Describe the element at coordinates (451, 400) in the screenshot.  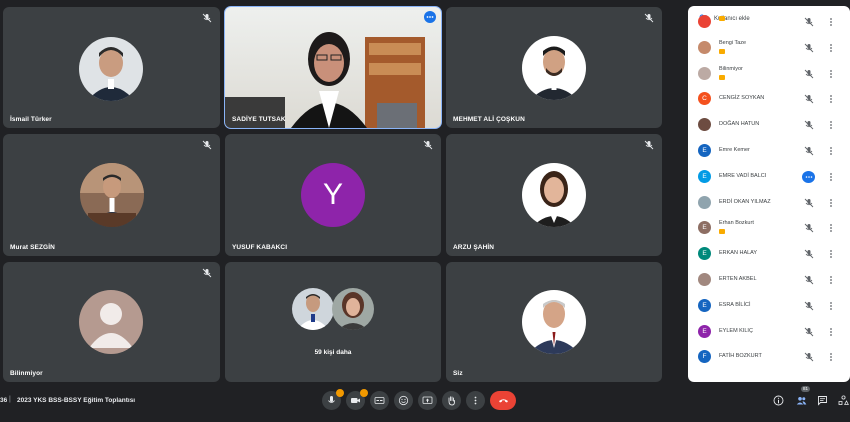
I see `raise-hand-button` at that location.